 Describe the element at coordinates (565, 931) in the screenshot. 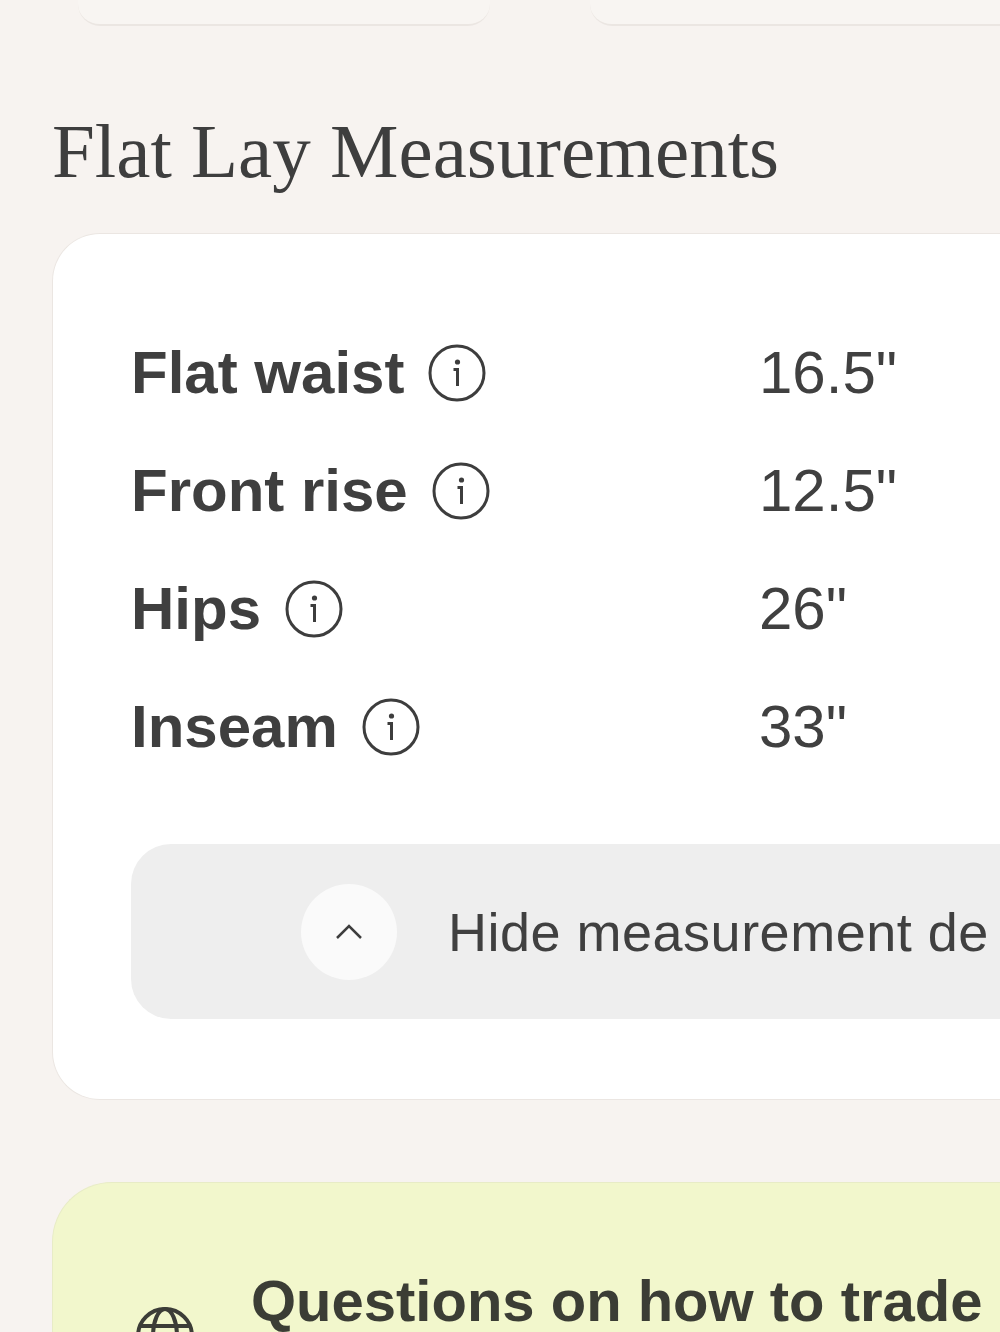

I see `hide-measurements-button: Hide measurement de` at that location.